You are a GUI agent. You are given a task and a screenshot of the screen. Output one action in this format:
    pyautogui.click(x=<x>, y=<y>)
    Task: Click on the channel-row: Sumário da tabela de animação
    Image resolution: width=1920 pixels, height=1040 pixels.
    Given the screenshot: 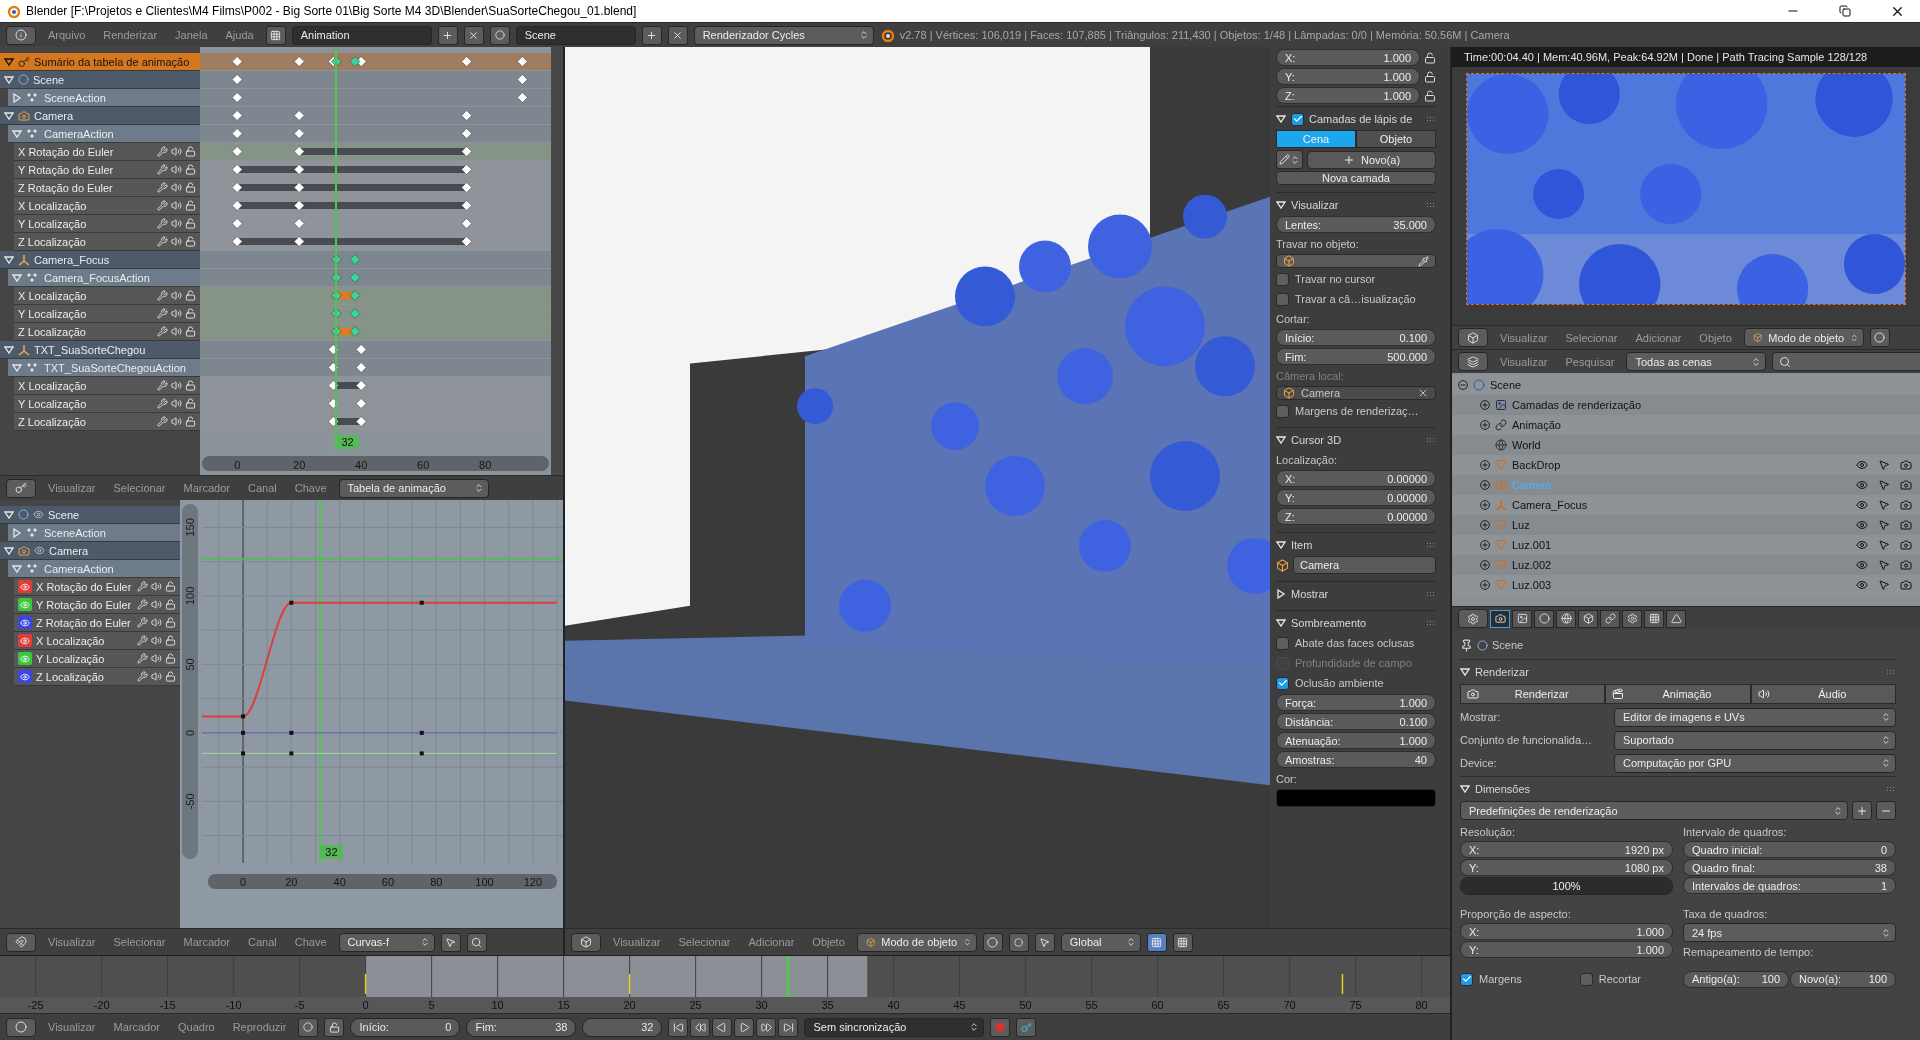 What is the action you would take?
    pyautogui.click(x=100, y=62)
    